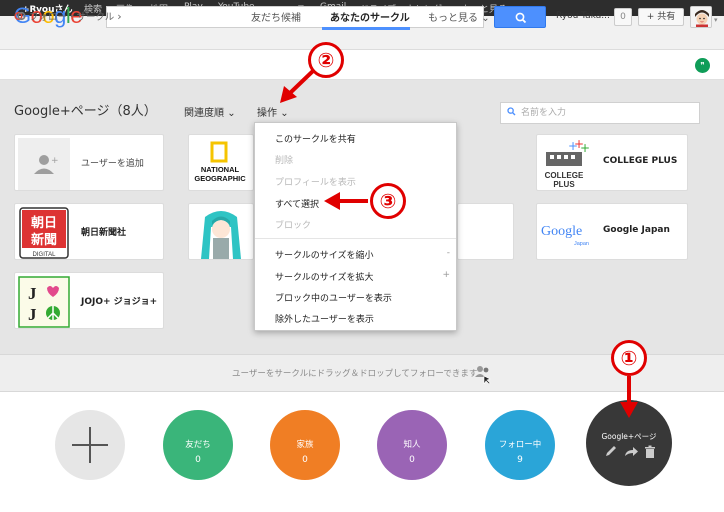  I want to click on circle-following: フォロー中 9, so click(520, 445).